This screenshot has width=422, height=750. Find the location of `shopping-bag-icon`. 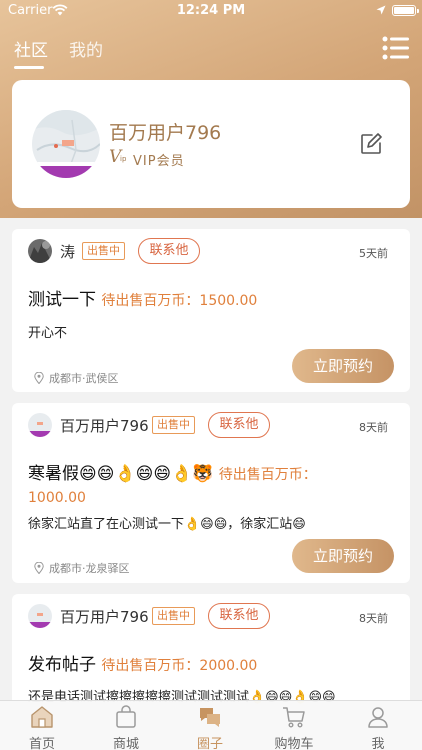

shopping-bag-icon is located at coordinates (126, 716).